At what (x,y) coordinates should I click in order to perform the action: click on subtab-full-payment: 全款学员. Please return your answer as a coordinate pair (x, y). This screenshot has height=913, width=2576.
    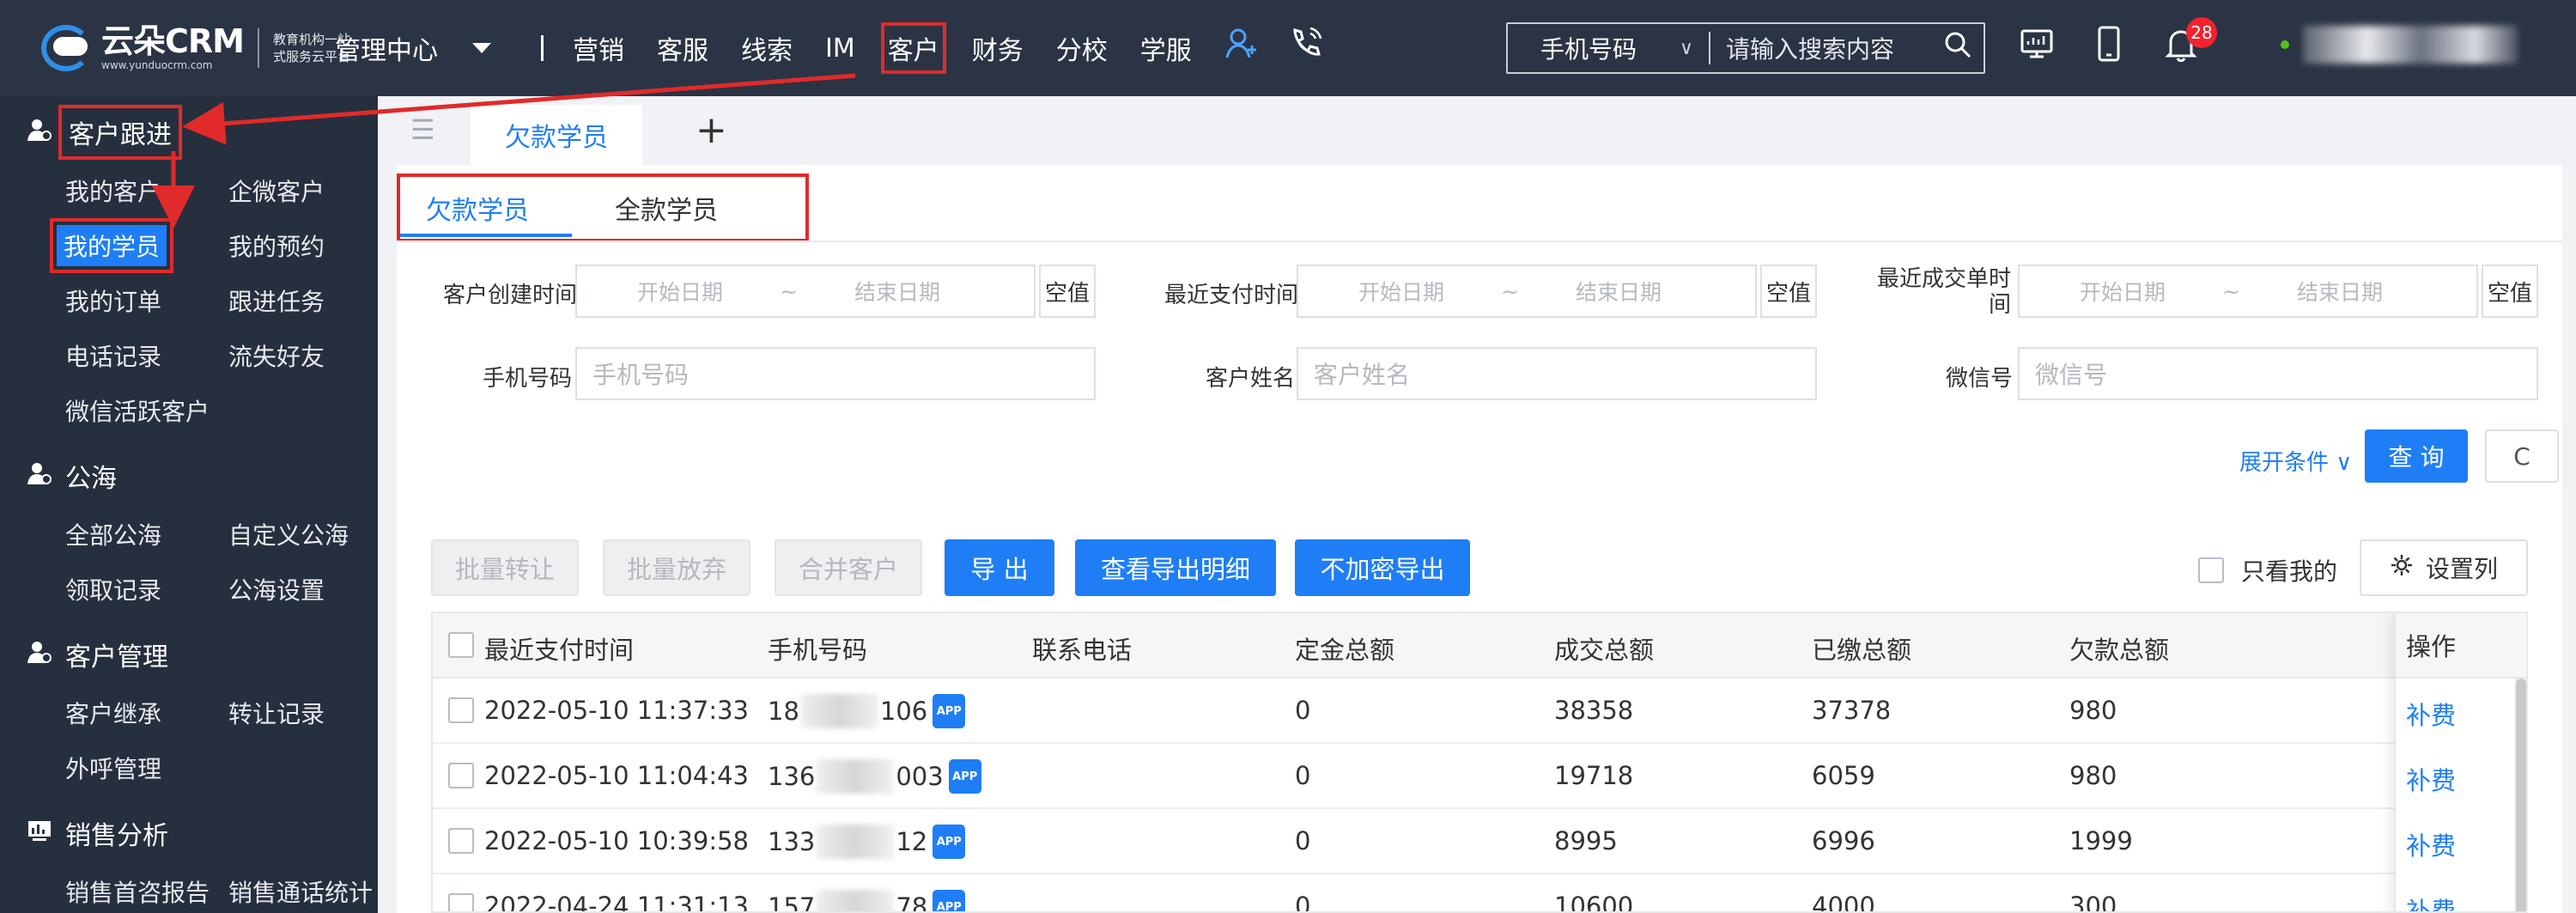
    Looking at the image, I should click on (666, 208).